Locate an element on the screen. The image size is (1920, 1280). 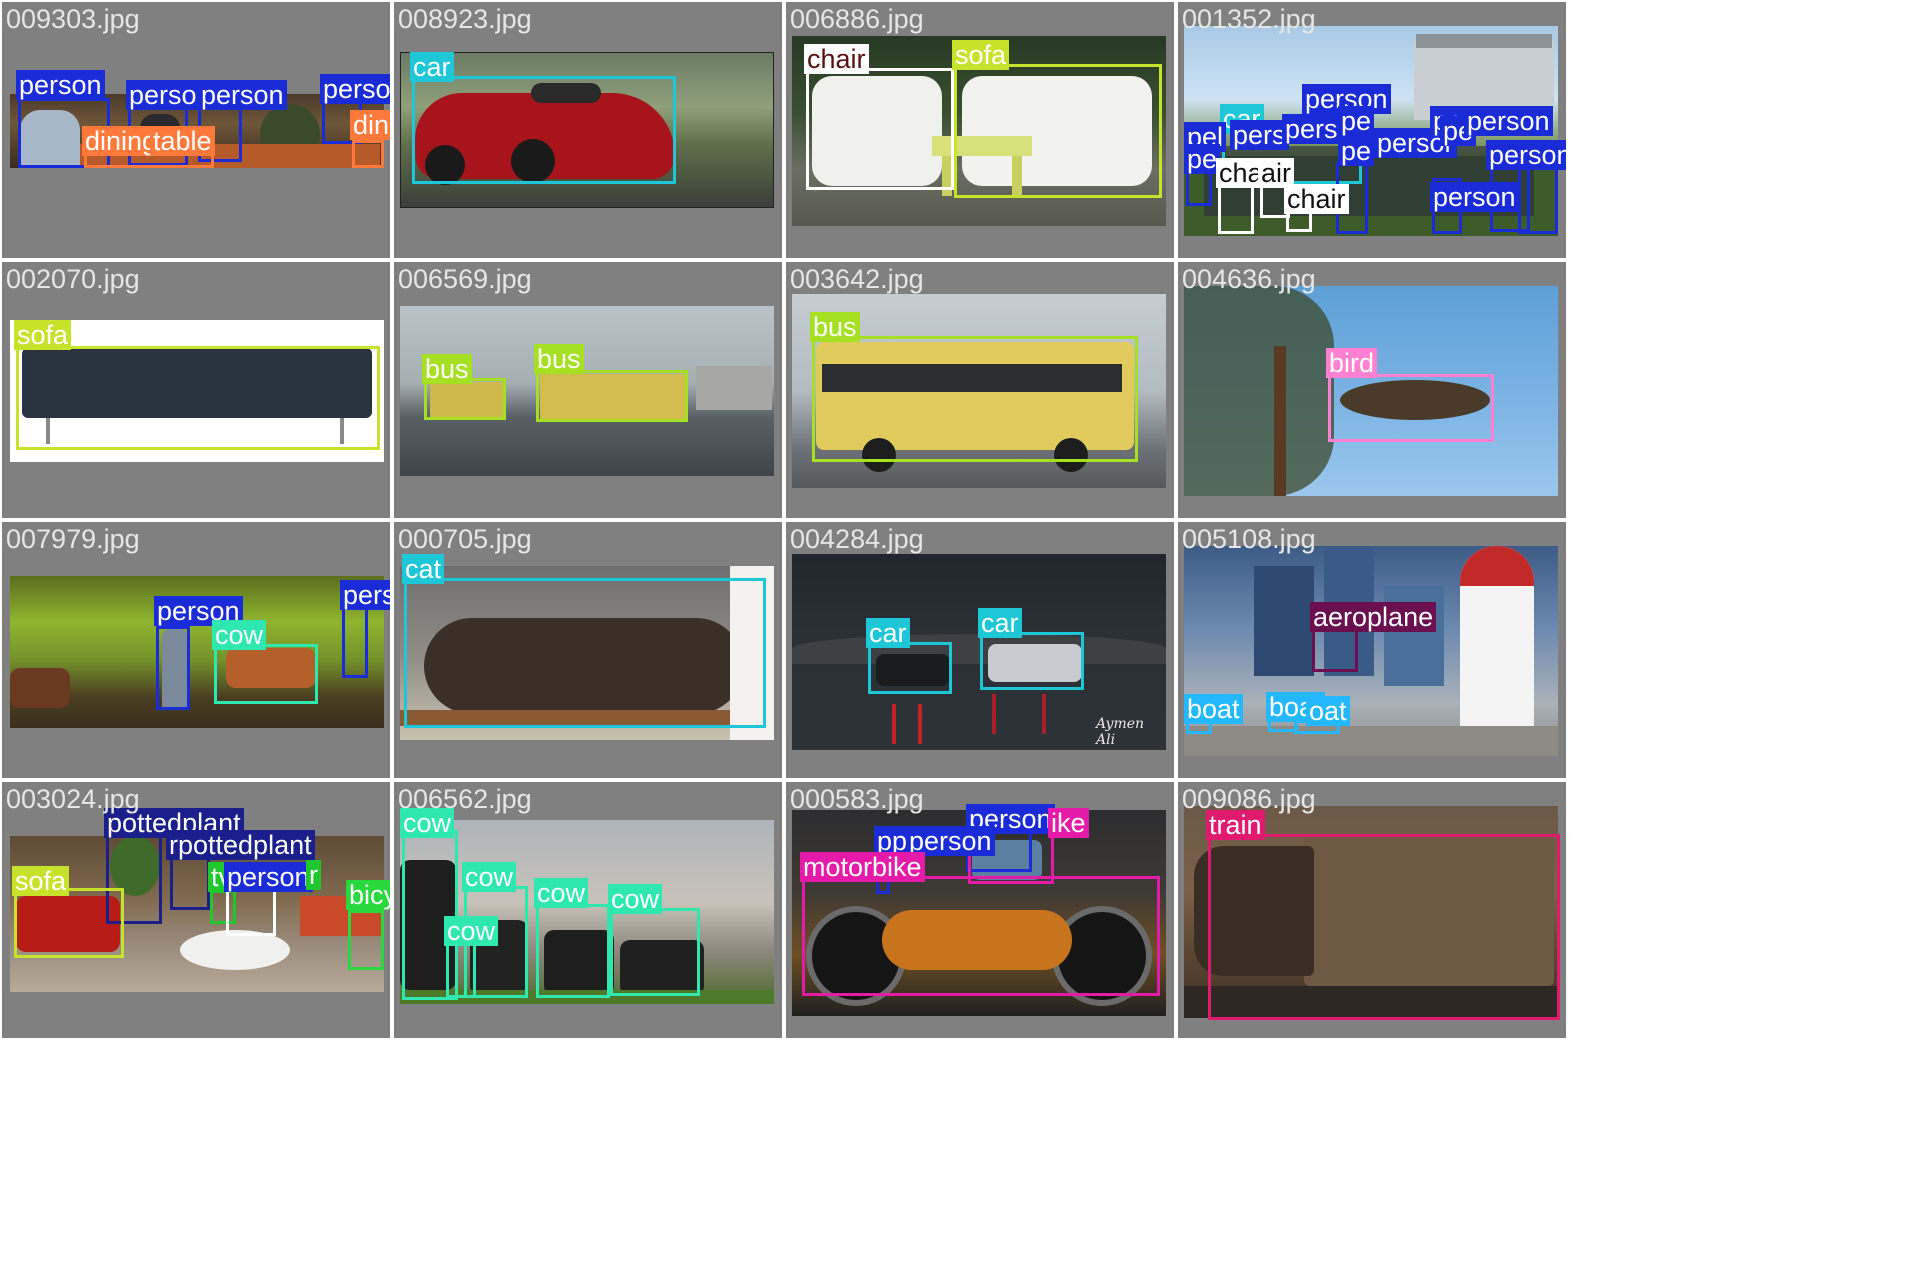
tile-filename: 000583.jpg is located at coordinates (857, 799).